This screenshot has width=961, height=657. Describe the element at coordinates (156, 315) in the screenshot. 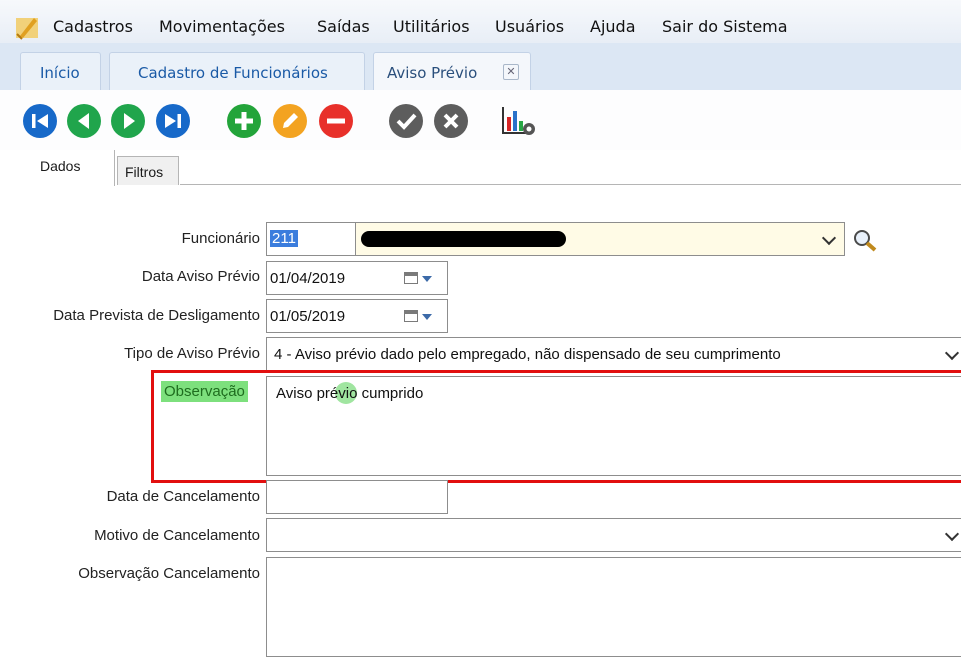

I see `data-prevista-label: Data Prevista de Desligamento` at that location.